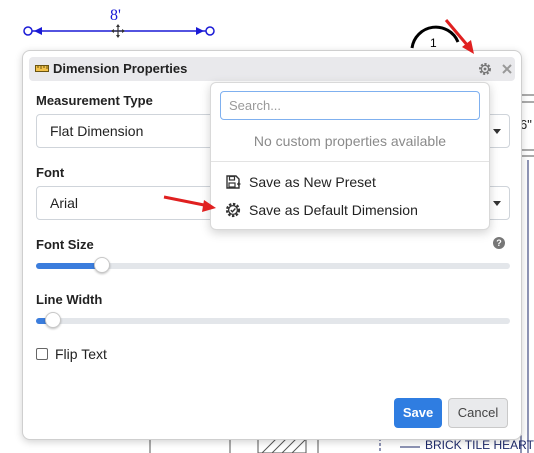 Image resolution: width=534 pixels, height=453 pixels. I want to click on dimension-endpoint-right, so click(210, 31).